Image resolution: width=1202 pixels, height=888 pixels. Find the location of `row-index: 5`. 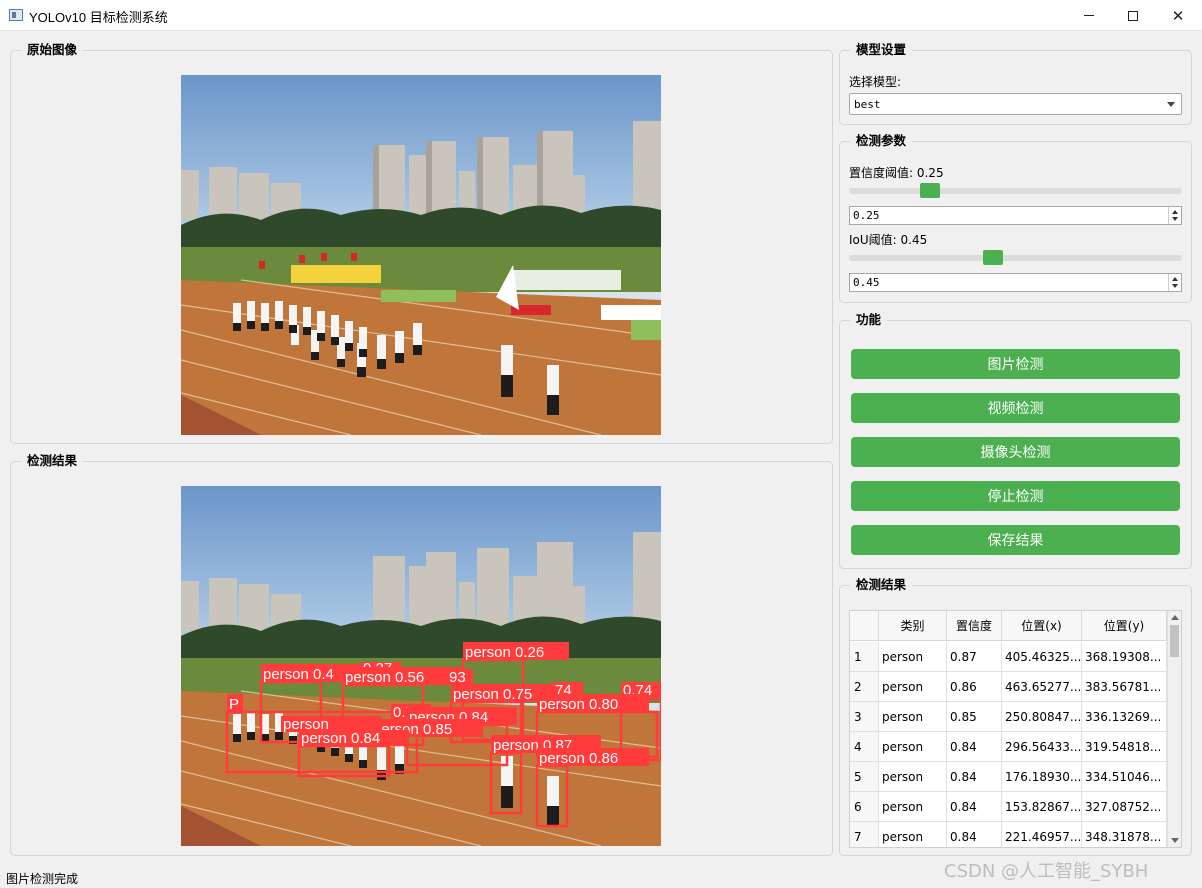

row-index: 5 is located at coordinates (864, 776).